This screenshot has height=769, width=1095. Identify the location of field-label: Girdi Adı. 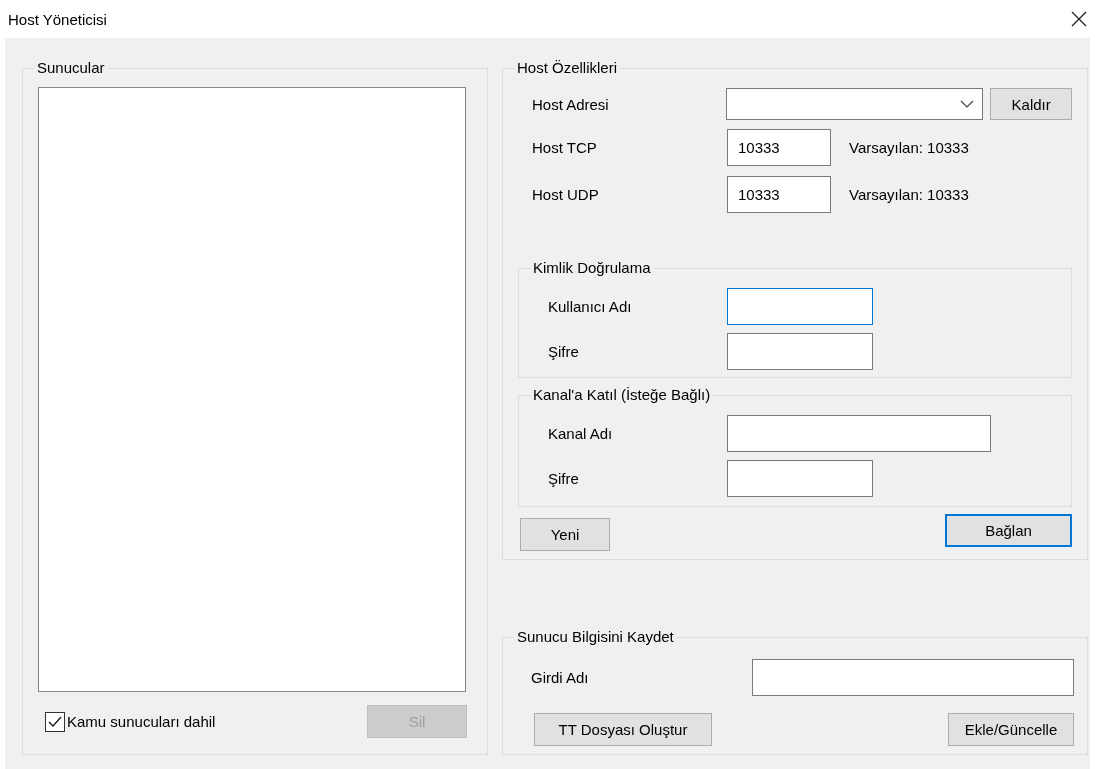
(560, 677).